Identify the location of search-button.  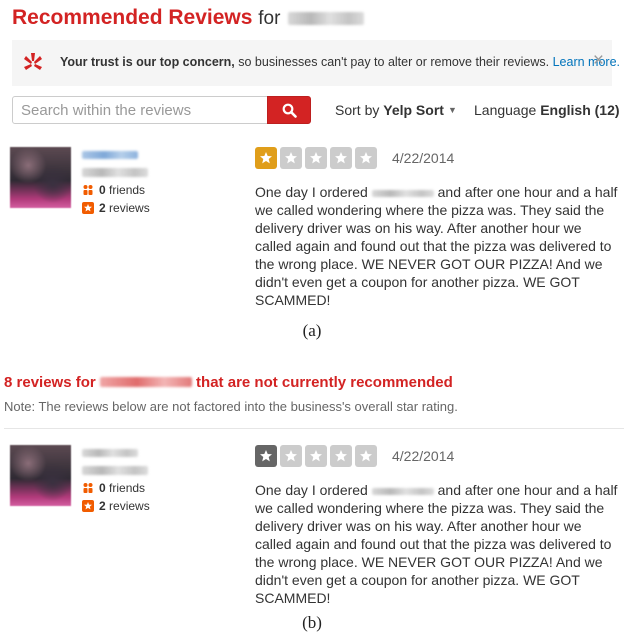
(289, 110).